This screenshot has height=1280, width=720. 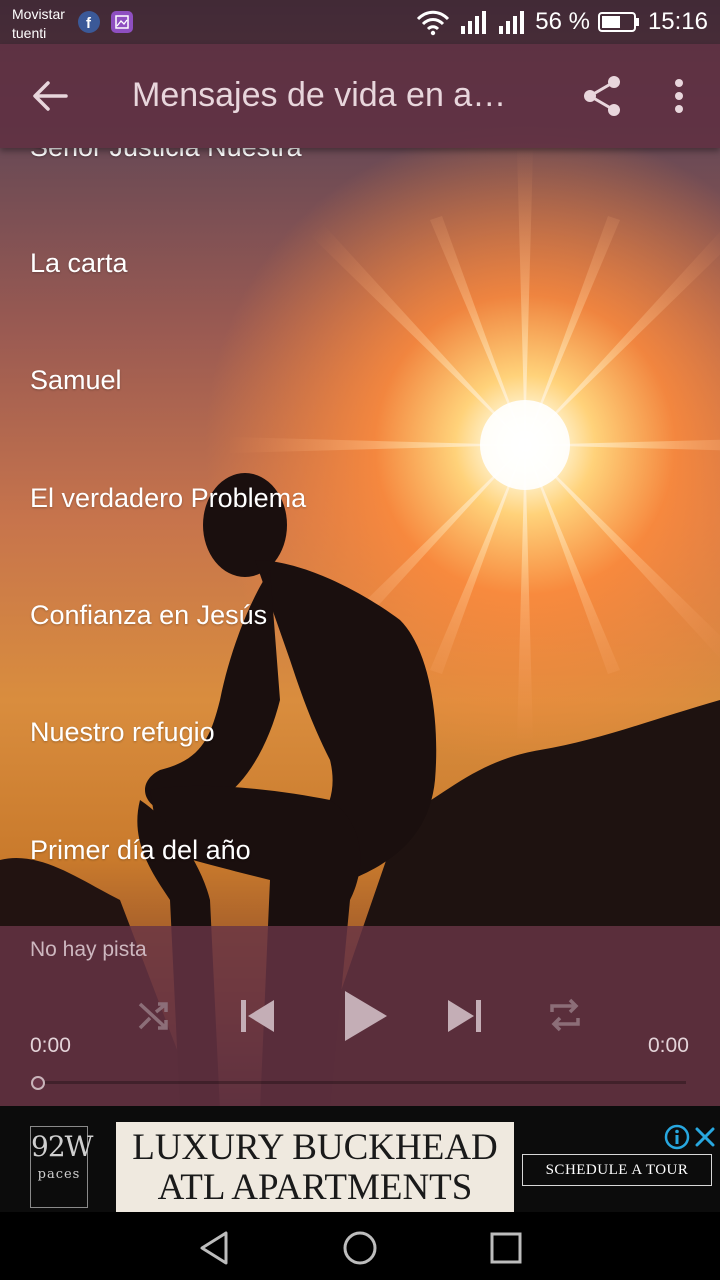 I want to click on ad-headline-line-2: ATL APARTMENTS, so click(x=315, y=1187).